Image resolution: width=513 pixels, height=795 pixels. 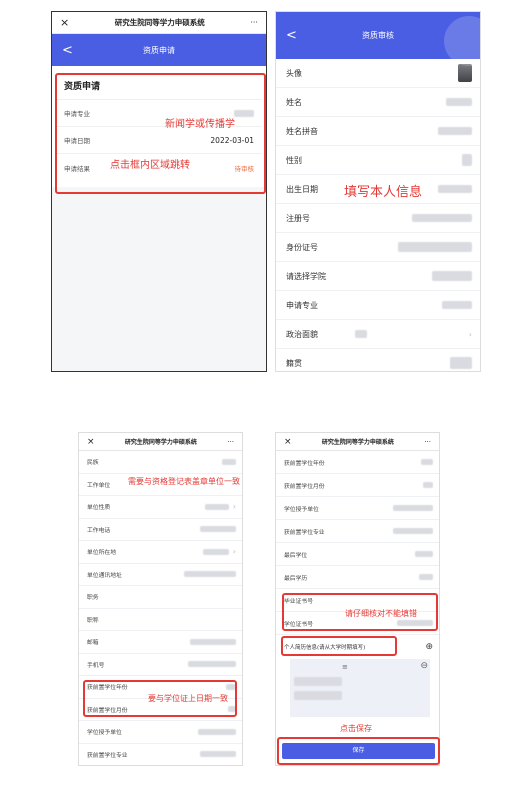 I want to click on form-row: 单位通讯地址, so click(x=160, y=575).